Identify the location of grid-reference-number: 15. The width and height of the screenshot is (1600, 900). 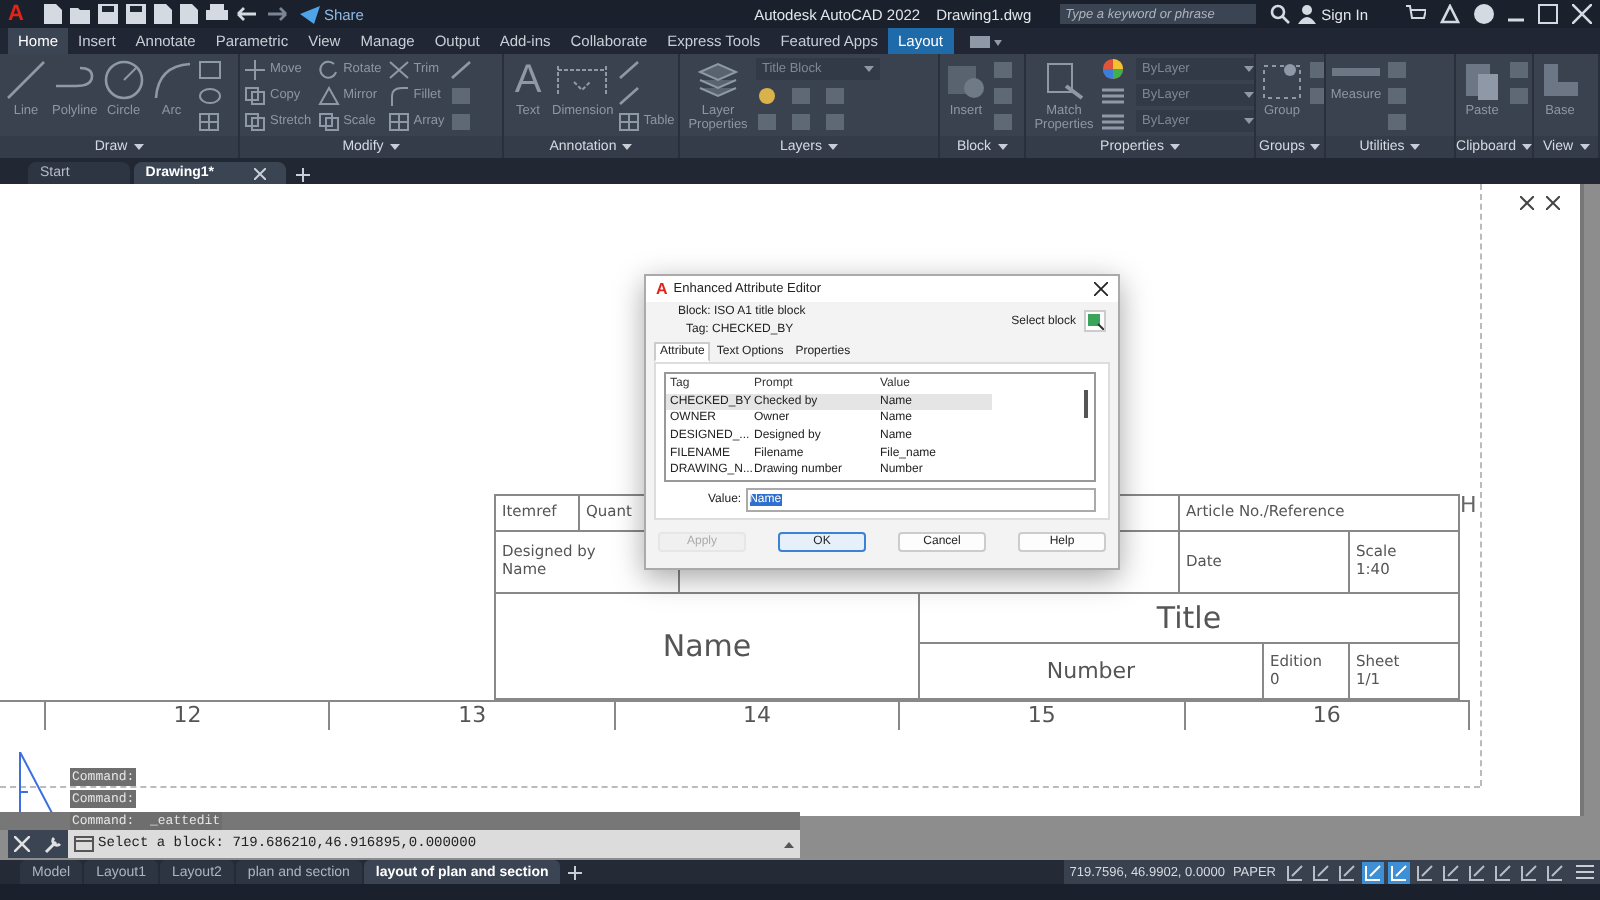
(1041, 716).